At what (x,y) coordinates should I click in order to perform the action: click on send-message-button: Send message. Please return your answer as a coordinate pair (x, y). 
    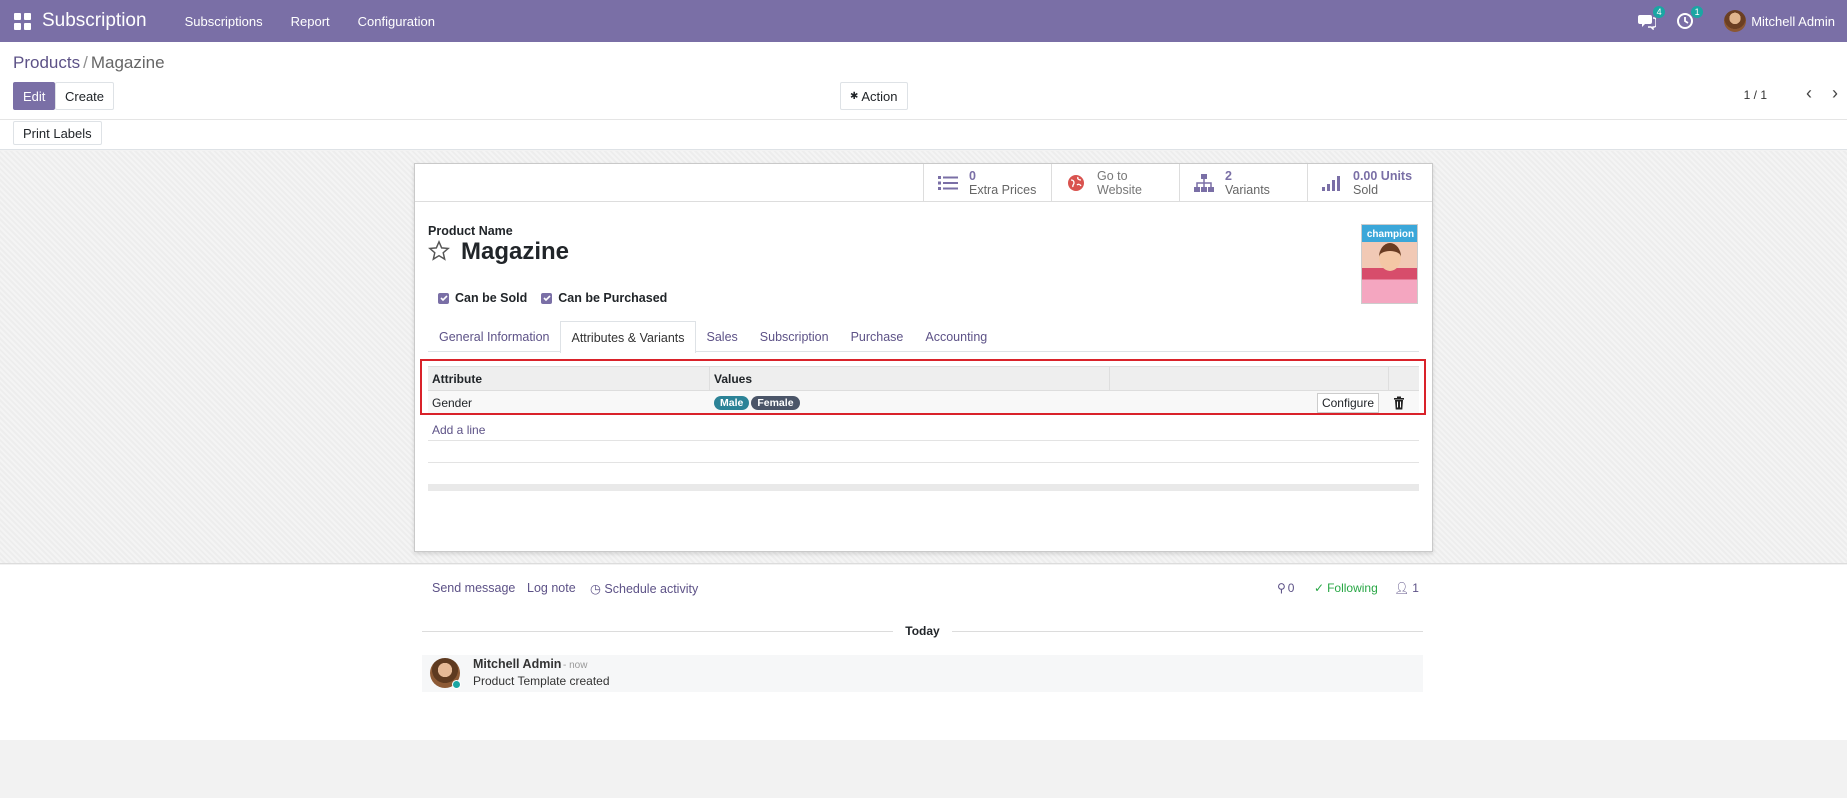
    Looking at the image, I should click on (473, 588).